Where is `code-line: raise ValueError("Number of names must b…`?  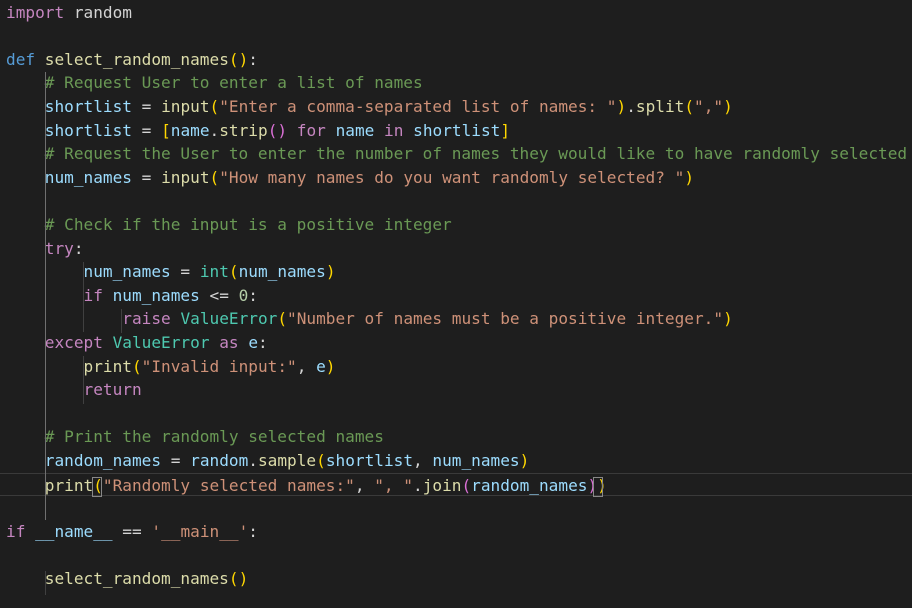
code-line: raise ValueError("Number of names must b… is located at coordinates (456, 319).